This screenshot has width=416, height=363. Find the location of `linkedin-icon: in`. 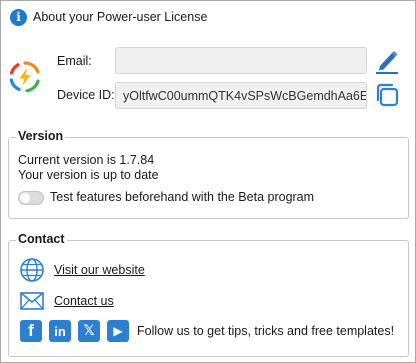

linkedin-icon: in is located at coordinates (60, 331).